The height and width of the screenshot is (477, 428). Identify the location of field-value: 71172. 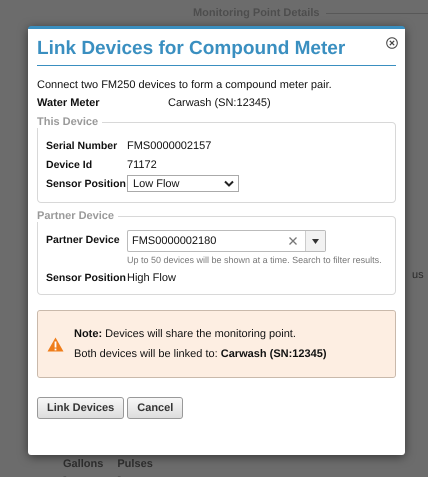
(142, 165).